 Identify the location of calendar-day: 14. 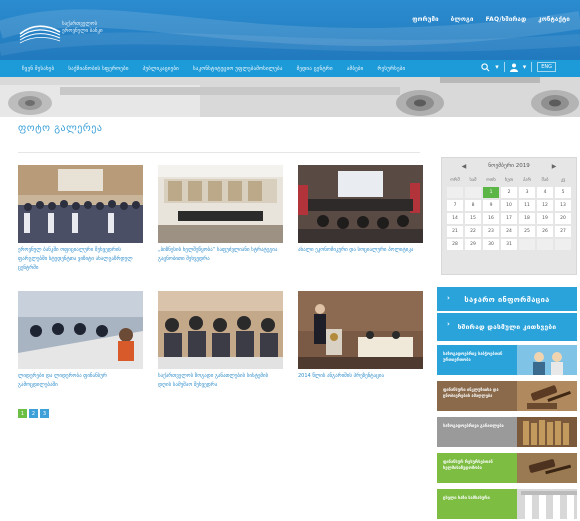
(455, 218).